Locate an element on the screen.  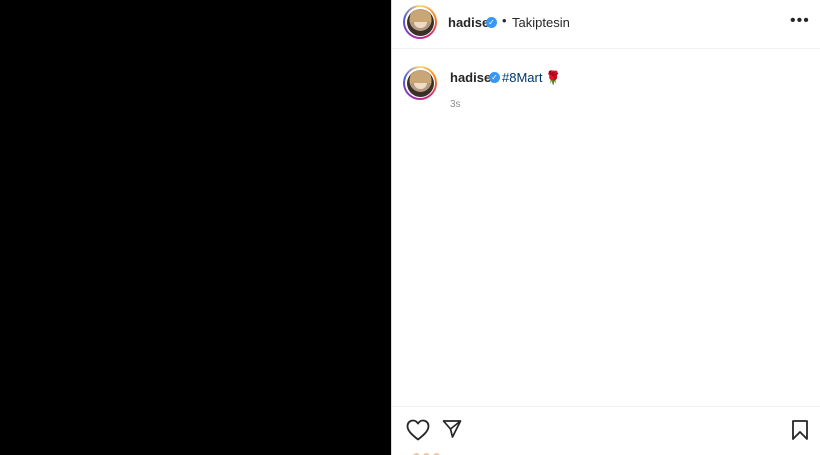
rose-emoji: 🌹 is located at coordinates (553, 77).